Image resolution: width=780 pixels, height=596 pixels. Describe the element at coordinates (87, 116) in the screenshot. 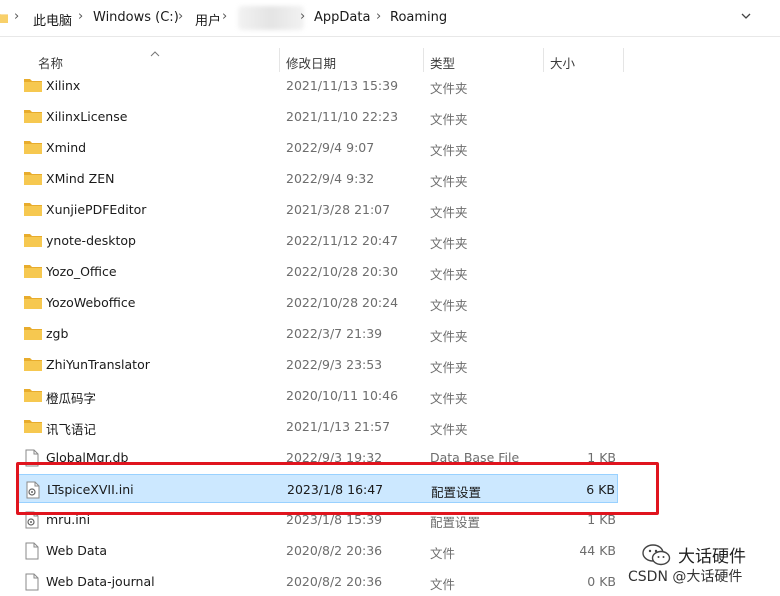

I see `file-name: XilinxLicense` at that location.